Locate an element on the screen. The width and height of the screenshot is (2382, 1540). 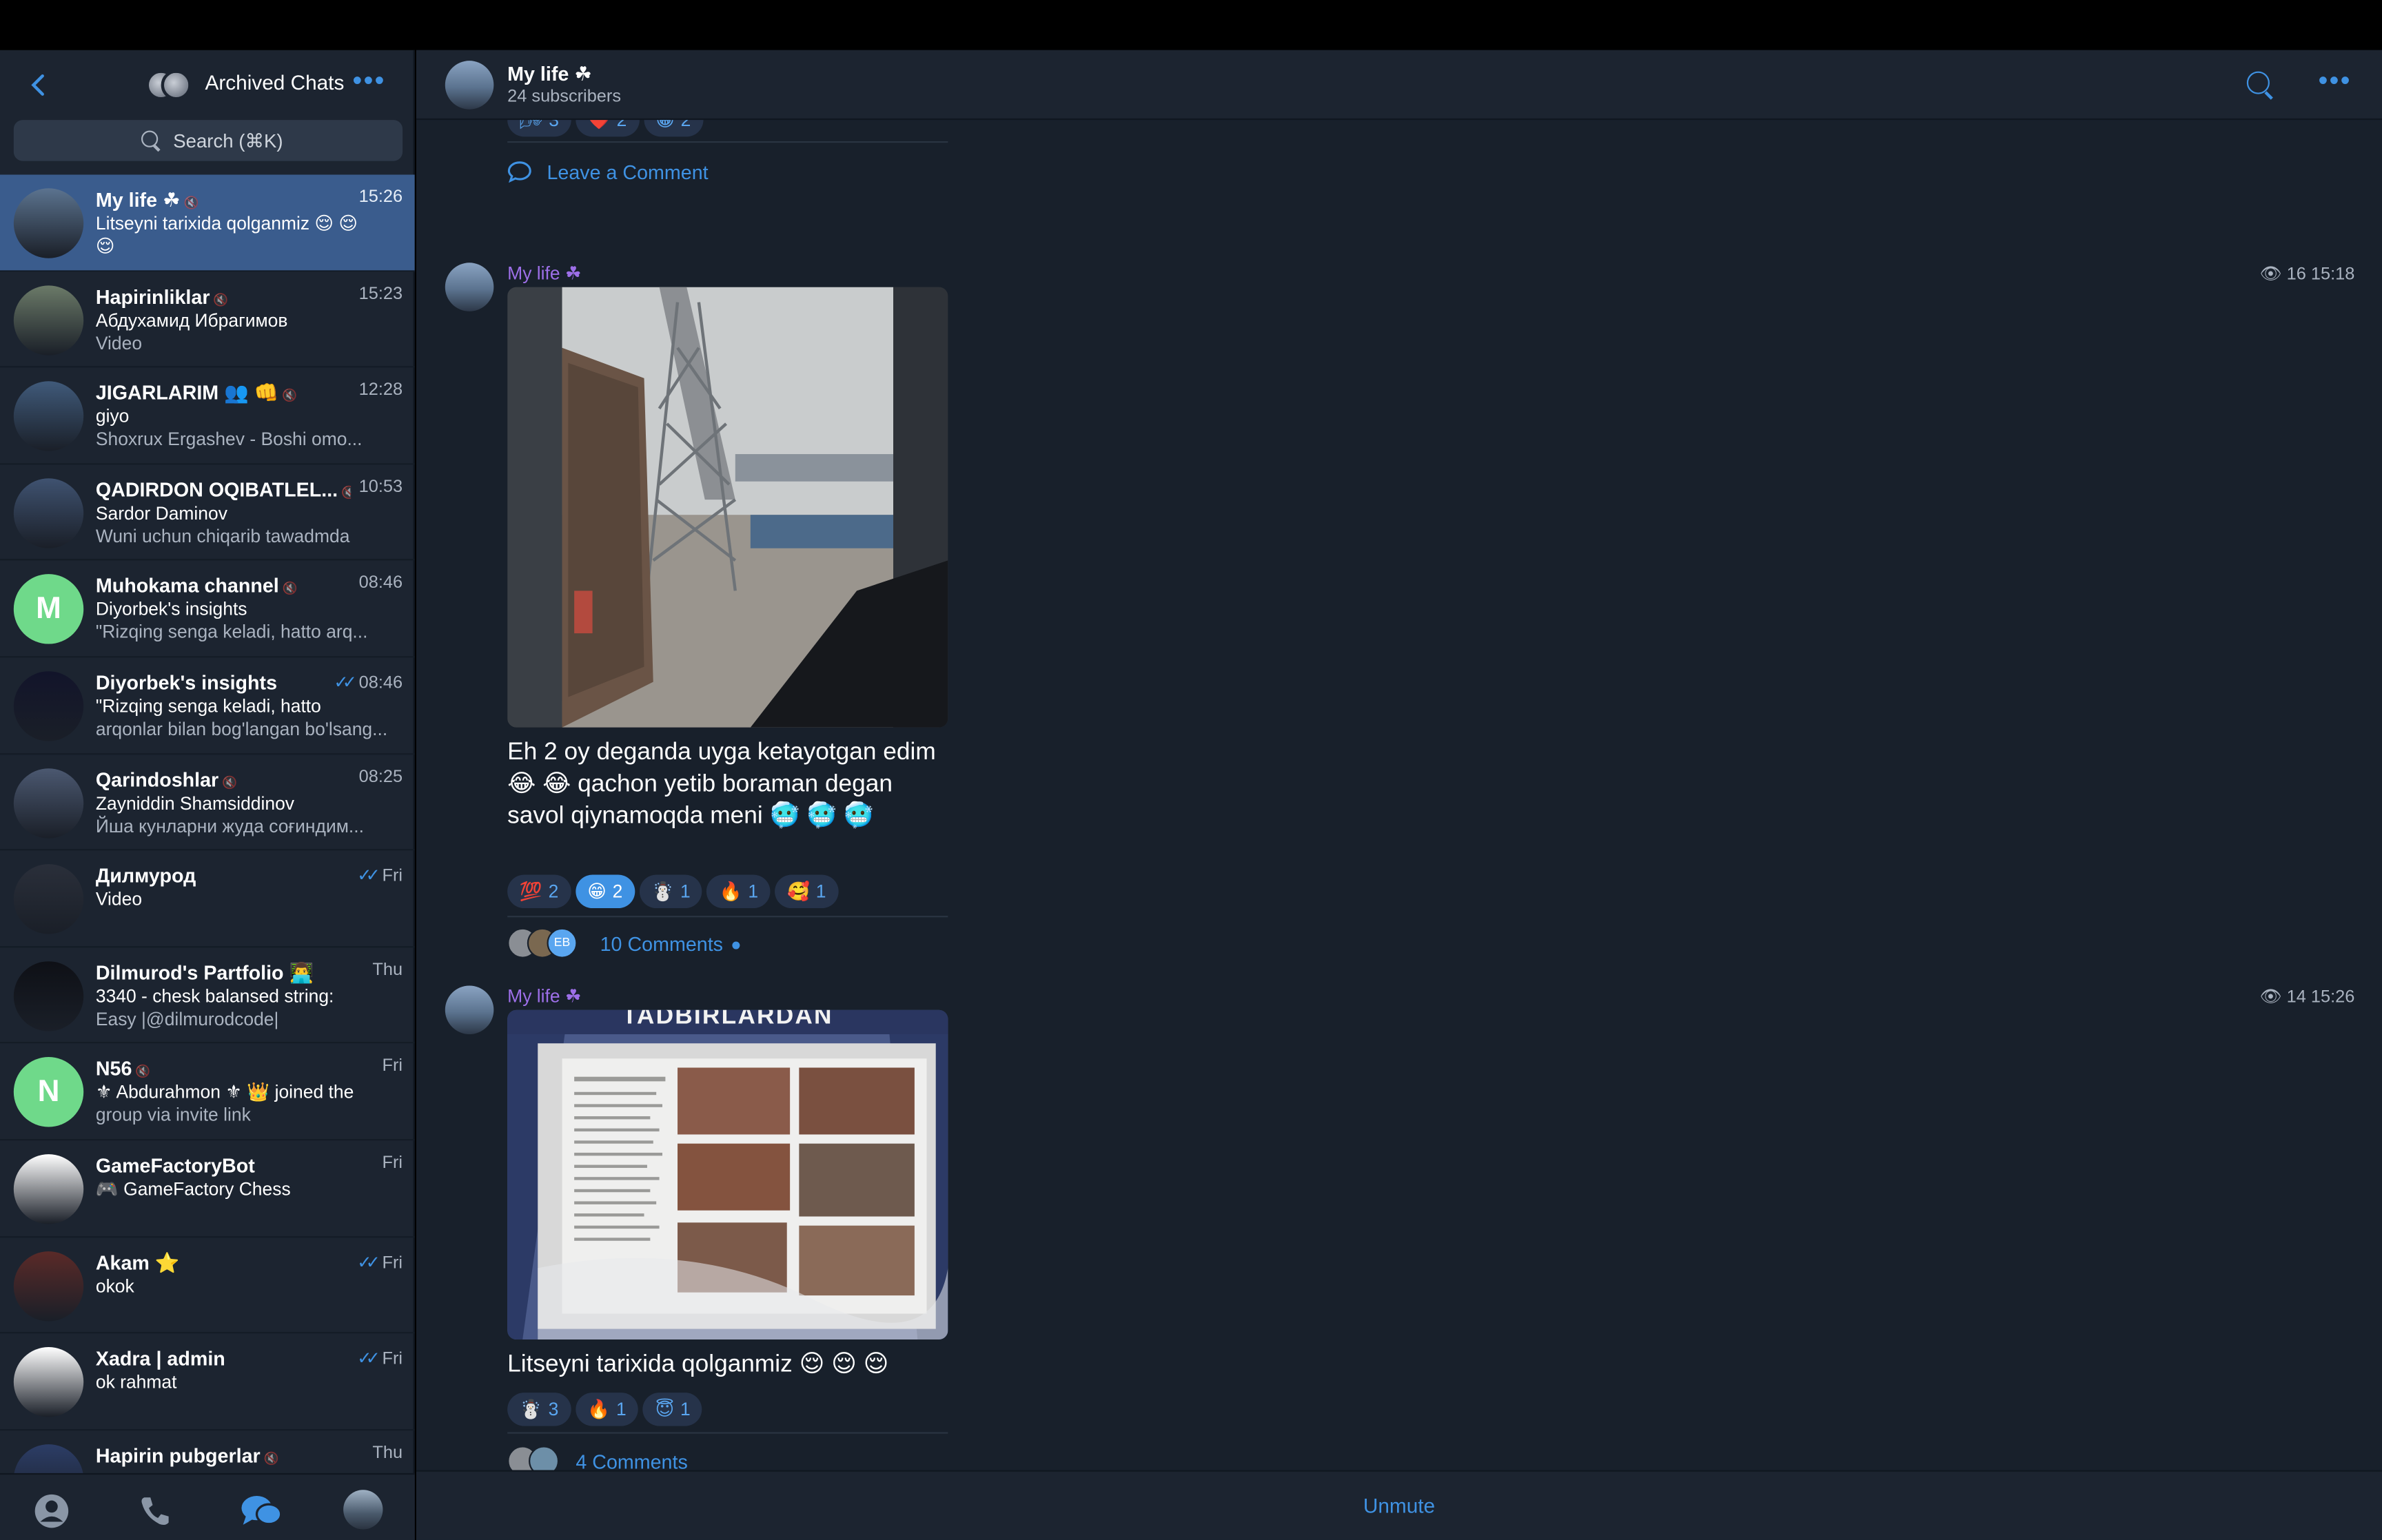
reaction-pill: 🥰 1 is located at coordinates (807, 891).